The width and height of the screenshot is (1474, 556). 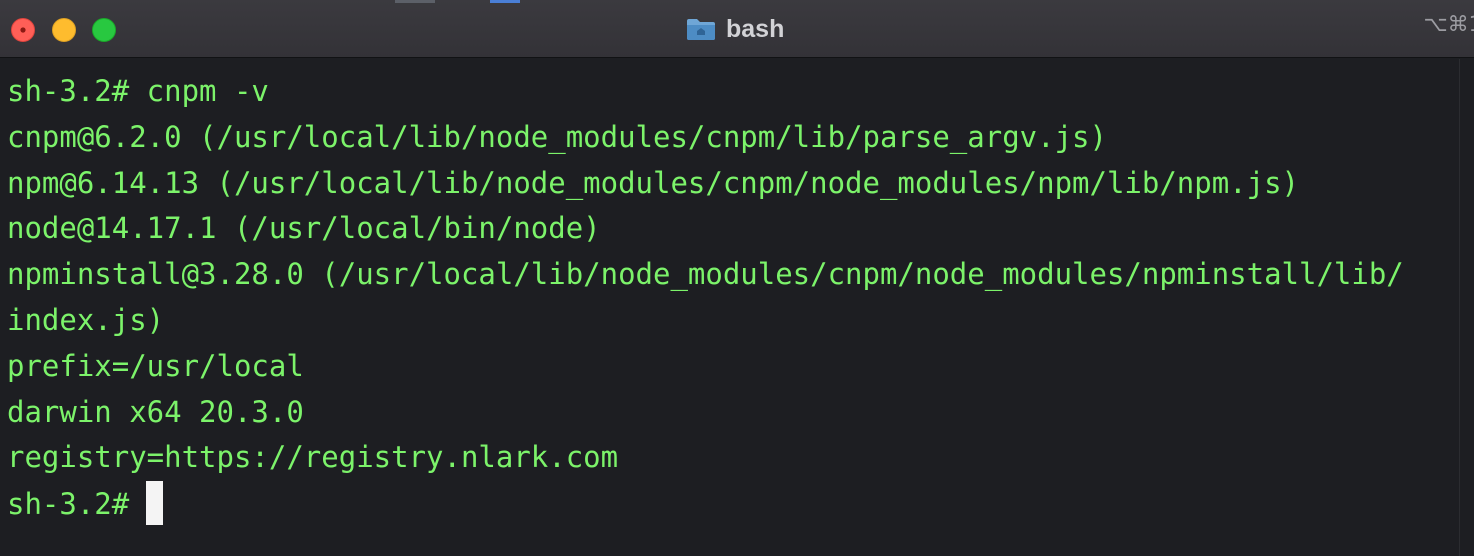 I want to click on scrollbar, so click(x=1466, y=307).